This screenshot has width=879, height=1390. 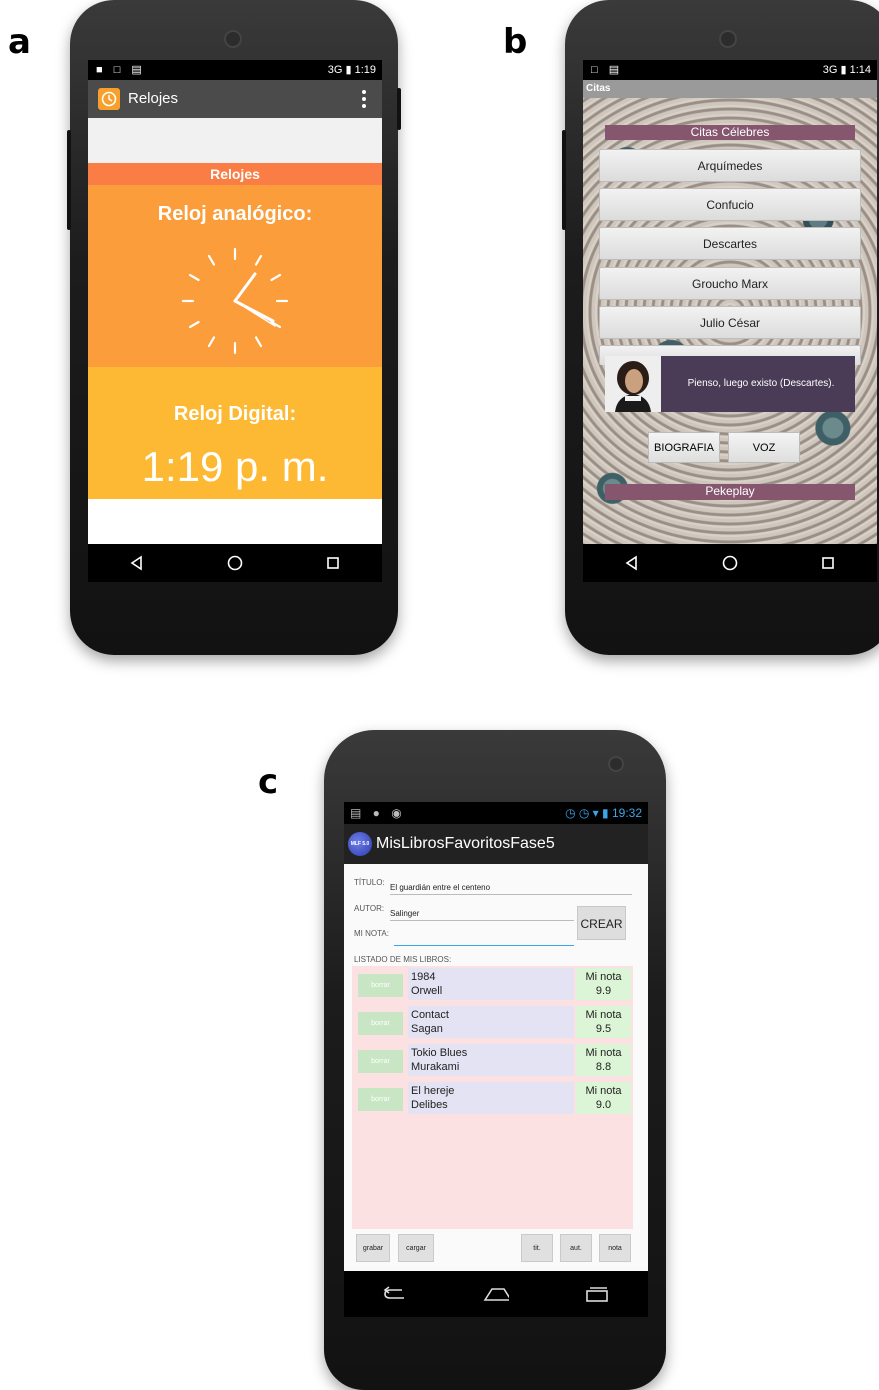 What do you see at coordinates (603, 1067) in the screenshot?
I see `nota-value: 8.8` at bounding box center [603, 1067].